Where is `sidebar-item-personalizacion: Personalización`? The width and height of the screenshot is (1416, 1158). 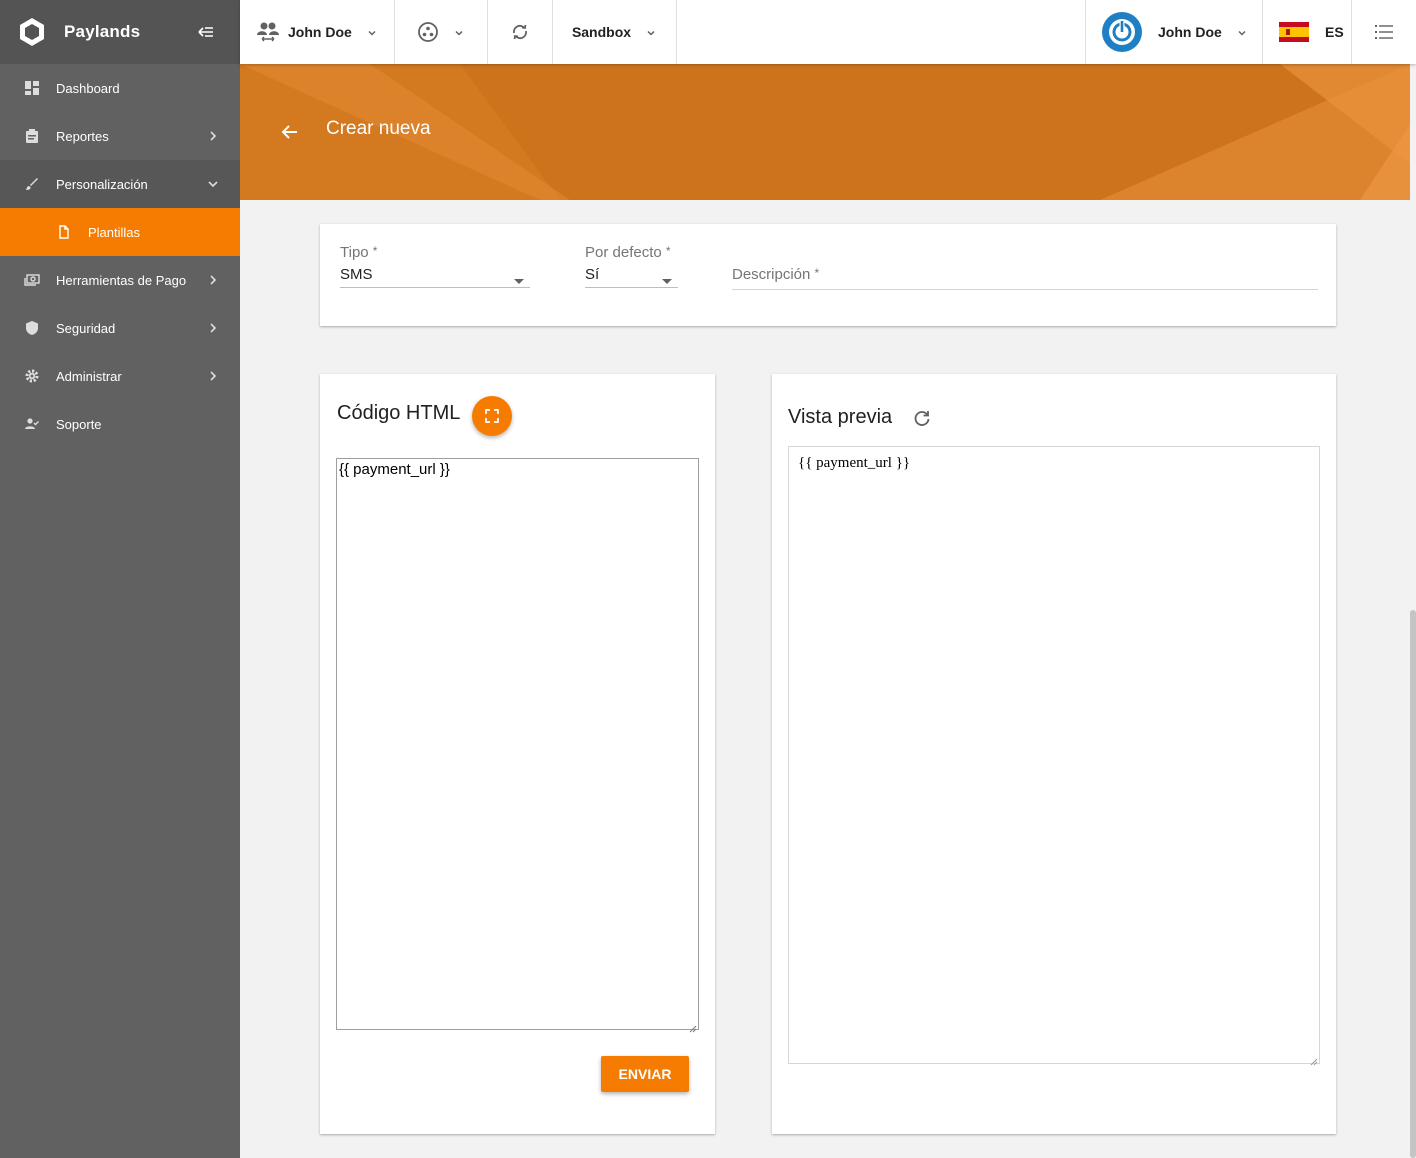 sidebar-item-personalizacion: Personalización is located at coordinates (120, 184).